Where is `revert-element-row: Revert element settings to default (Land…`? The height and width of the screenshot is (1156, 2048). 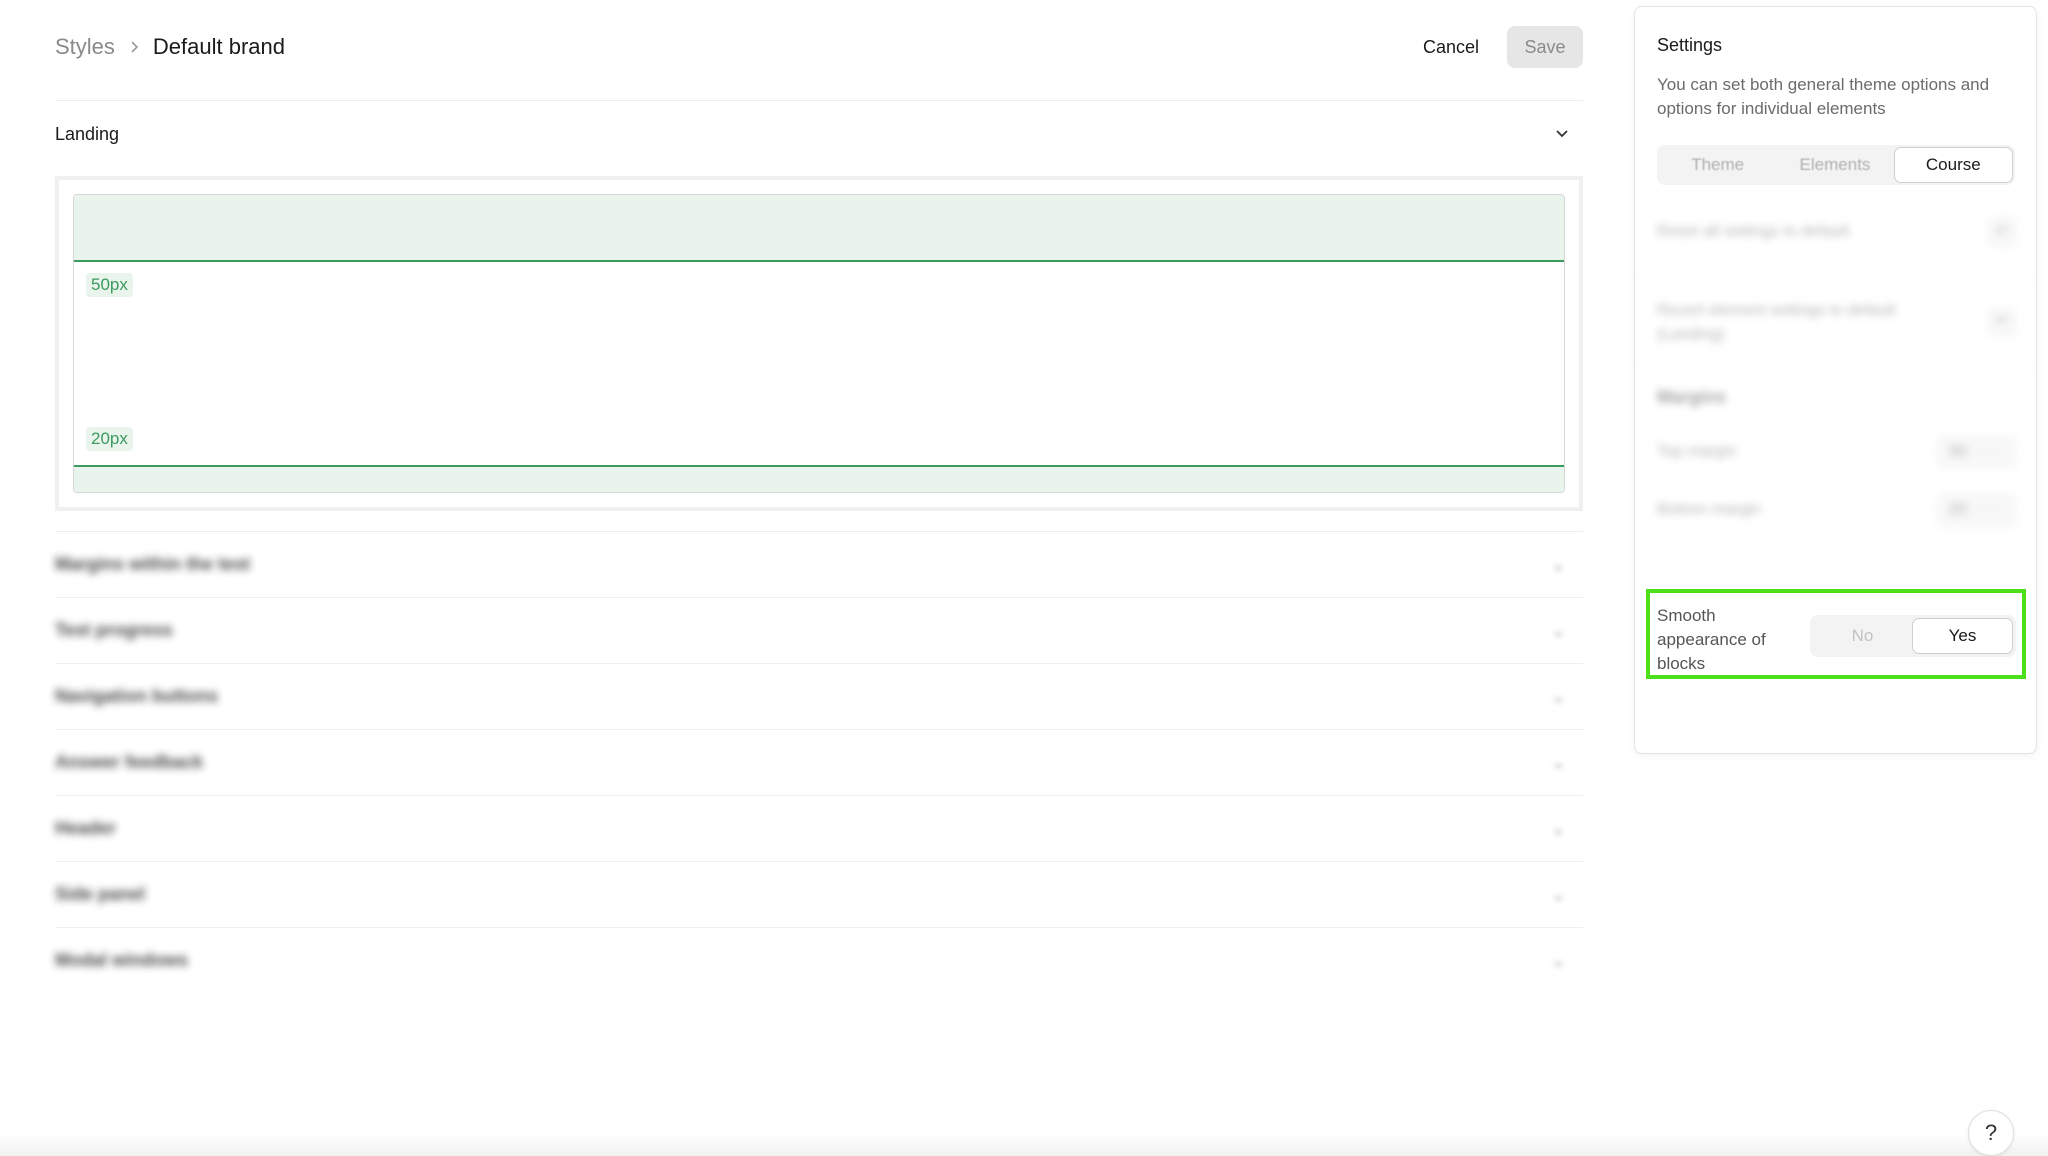 revert-element-row: Revert element settings to default (Land… is located at coordinates (1837, 323).